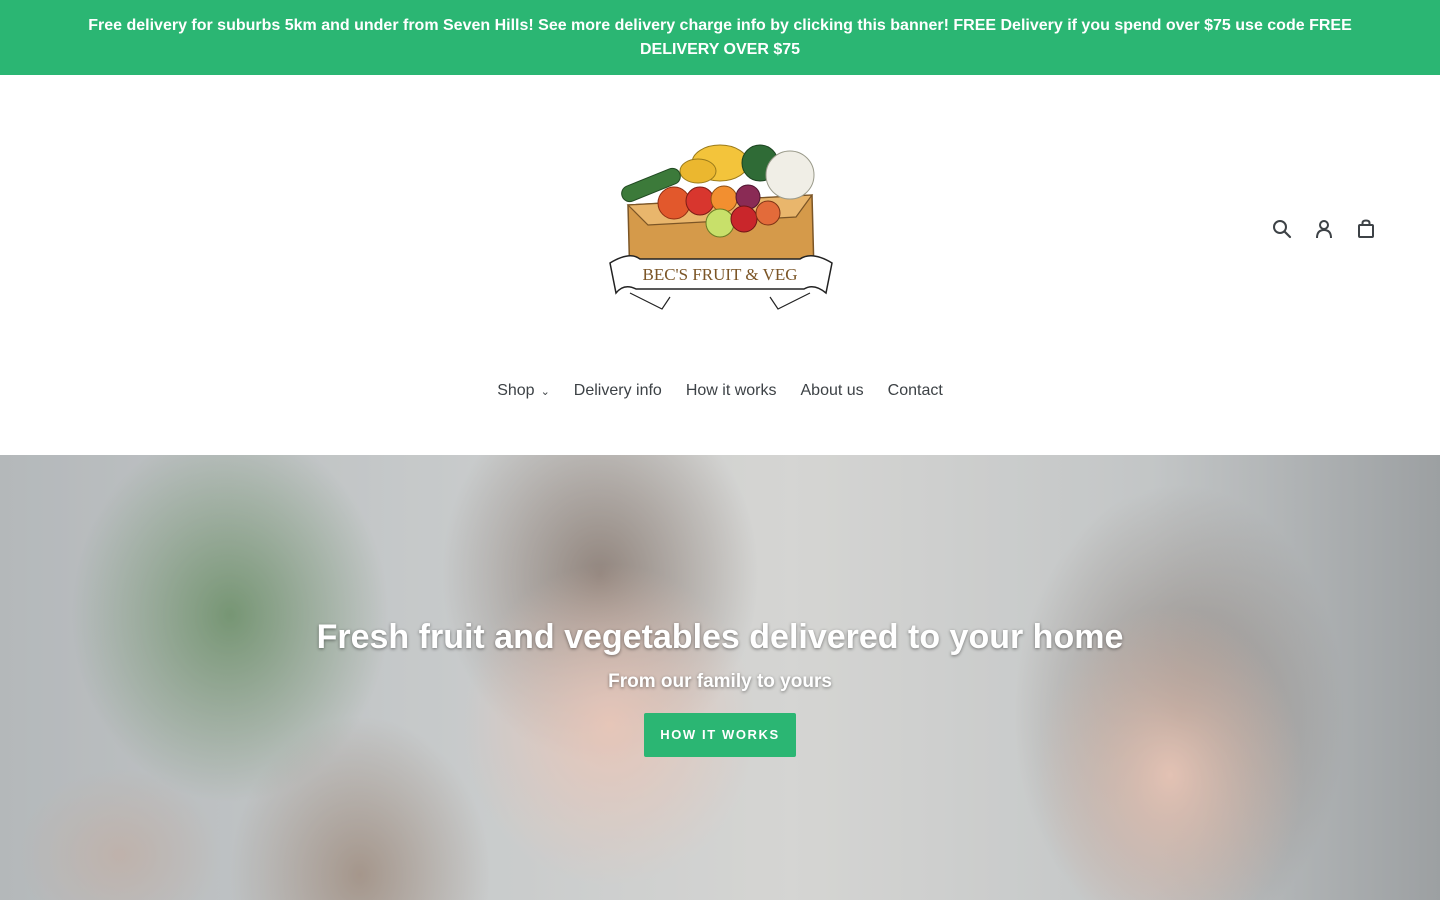 This screenshot has height=900, width=1440. I want to click on cart-icon, so click(1366, 229).